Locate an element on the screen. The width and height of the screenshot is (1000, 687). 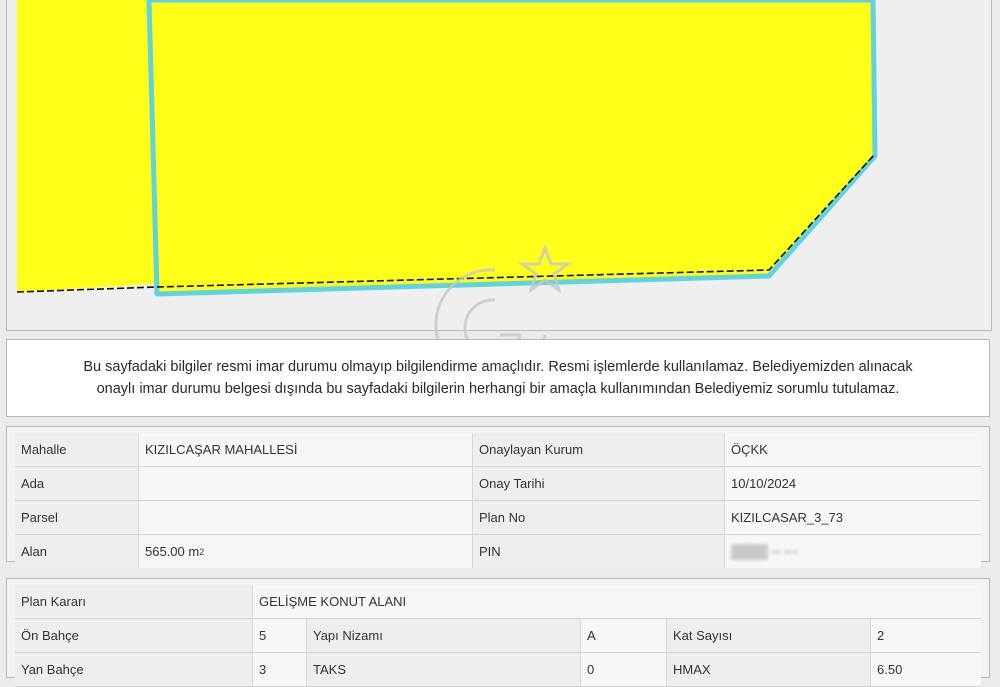
table-row: Yan Bahçe 3 TAKS 0 HMAX 6.50 is located at coordinates (498, 670).